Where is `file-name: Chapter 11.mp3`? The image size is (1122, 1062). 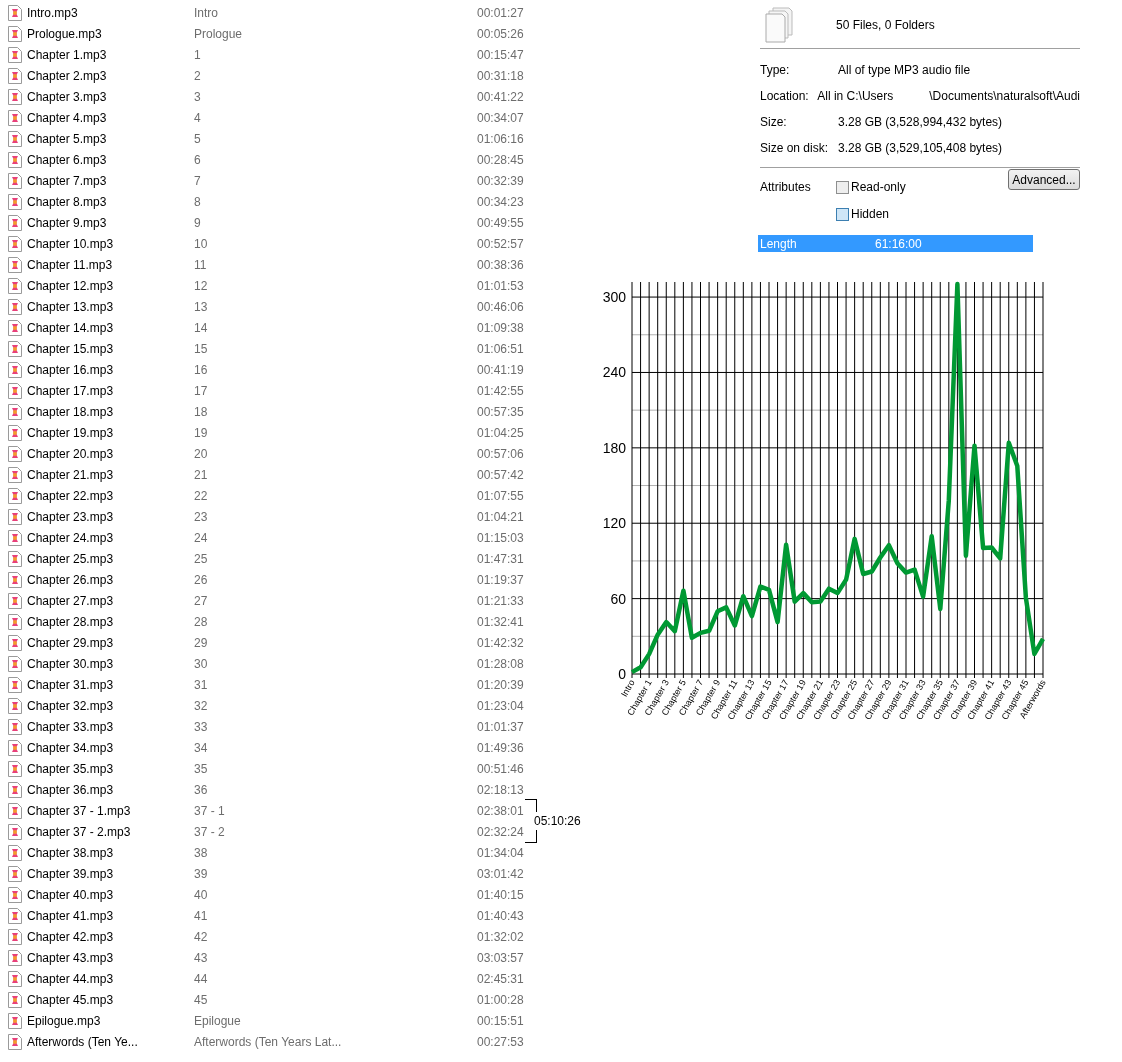
file-name: Chapter 11.mp3 is located at coordinates (110, 264).